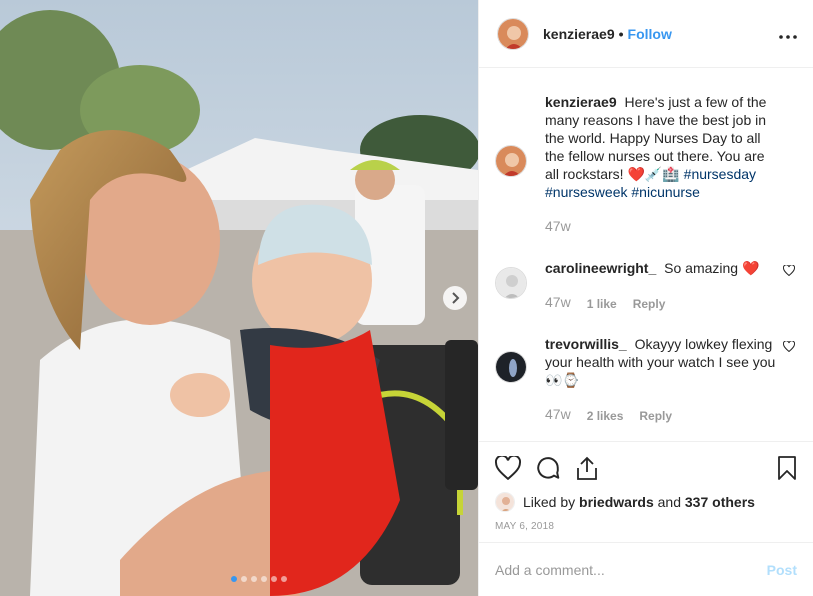 This screenshot has width=813, height=596. I want to click on liker-username: briedwards, so click(616, 502).